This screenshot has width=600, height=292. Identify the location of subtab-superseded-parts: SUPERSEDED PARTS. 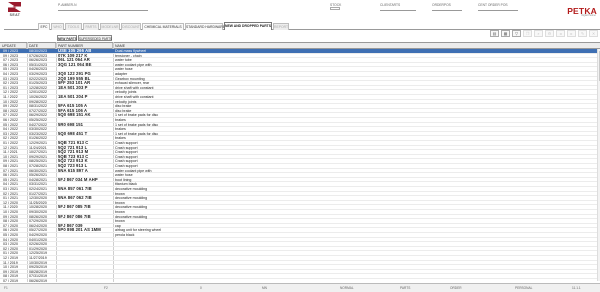
(95, 38).